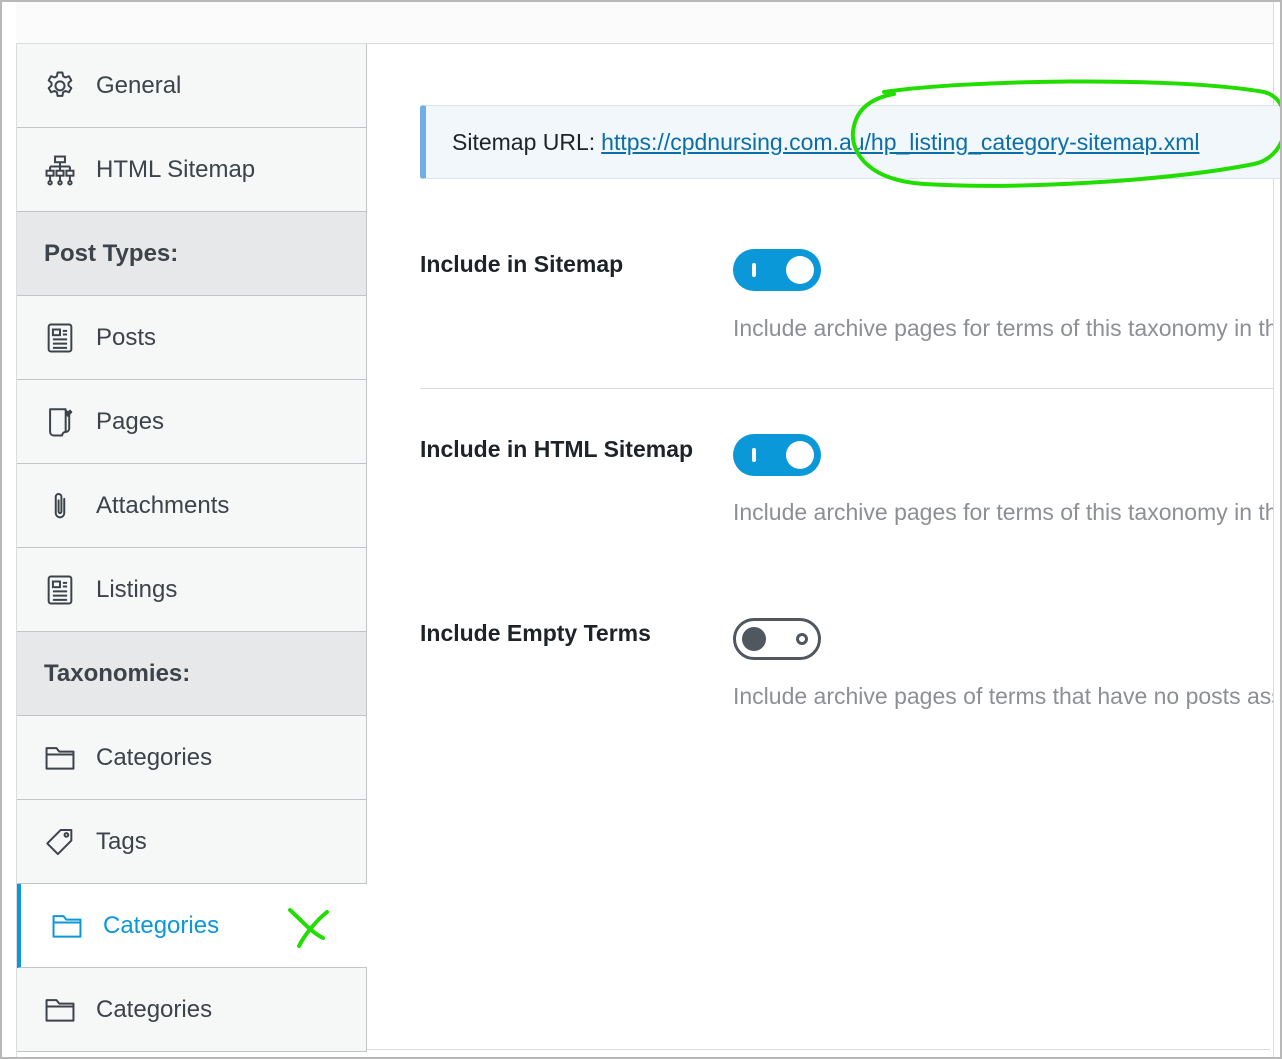 This screenshot has width=1282, height=1059. Describe the element at coordinates (139, 85) in the screenshot. I see `sidebar-item-label: General` at that location.